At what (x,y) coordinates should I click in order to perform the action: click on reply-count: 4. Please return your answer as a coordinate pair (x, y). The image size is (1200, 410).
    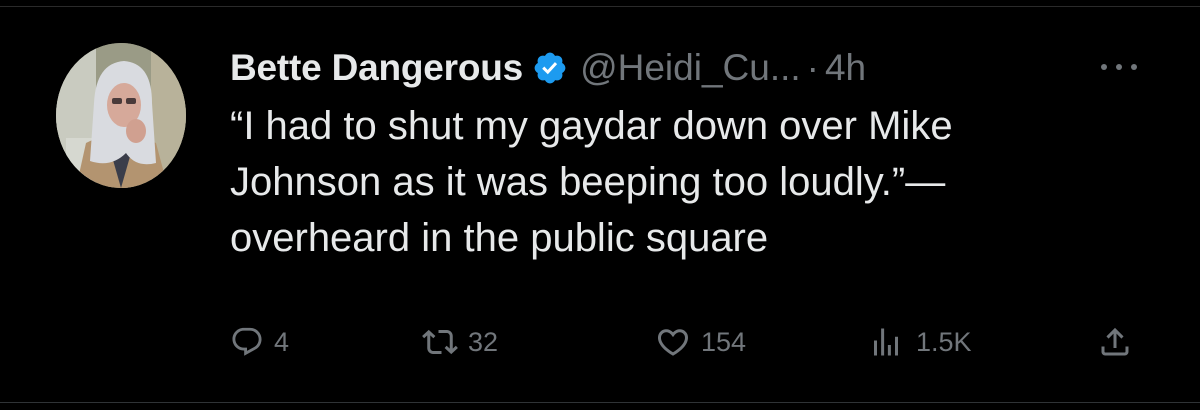
    Looking at the image, I should click on (282, 341).